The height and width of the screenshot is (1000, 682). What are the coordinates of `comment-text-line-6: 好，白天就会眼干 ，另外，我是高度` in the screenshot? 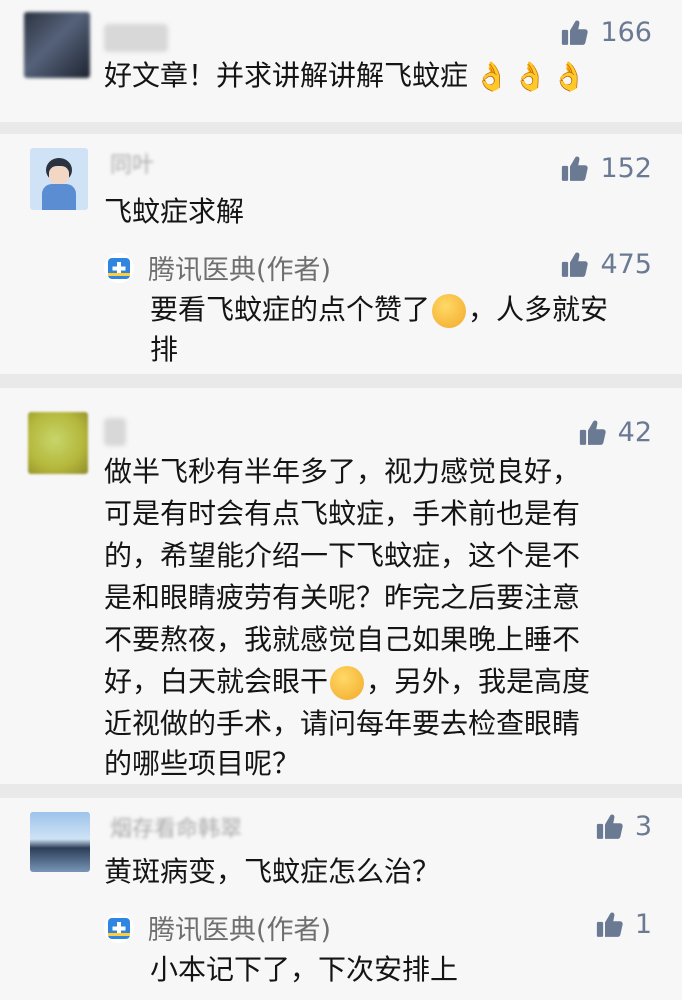 It's located at (347, 682).